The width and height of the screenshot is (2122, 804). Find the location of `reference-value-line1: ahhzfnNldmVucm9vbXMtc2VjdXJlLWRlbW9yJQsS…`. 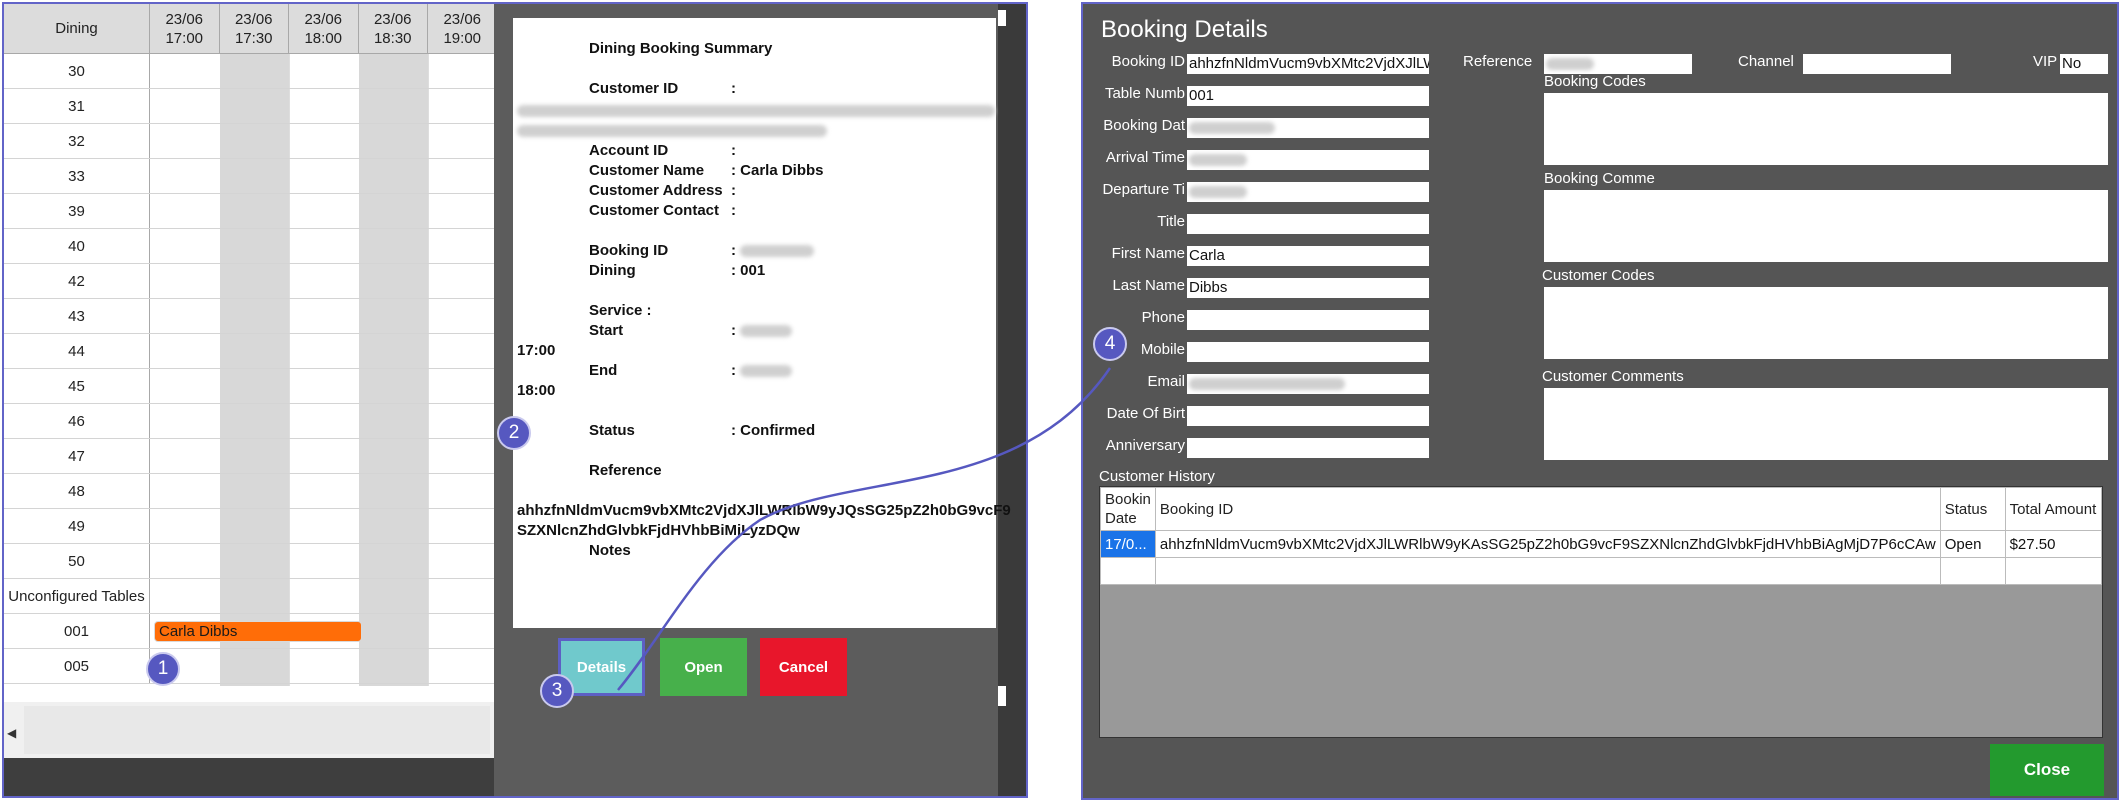

reference-value-line1: ahhzfnNldmVucm9vbXMtc2VjdXJlLWRlbW9yJQsS… is located at coordinates (764, 510).